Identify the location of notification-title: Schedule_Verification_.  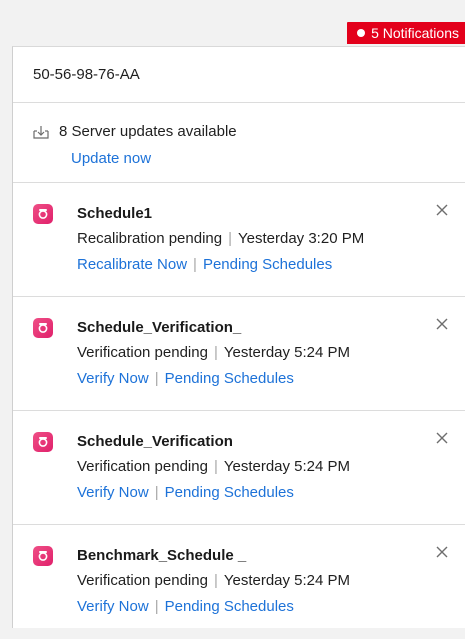
(159, 327).